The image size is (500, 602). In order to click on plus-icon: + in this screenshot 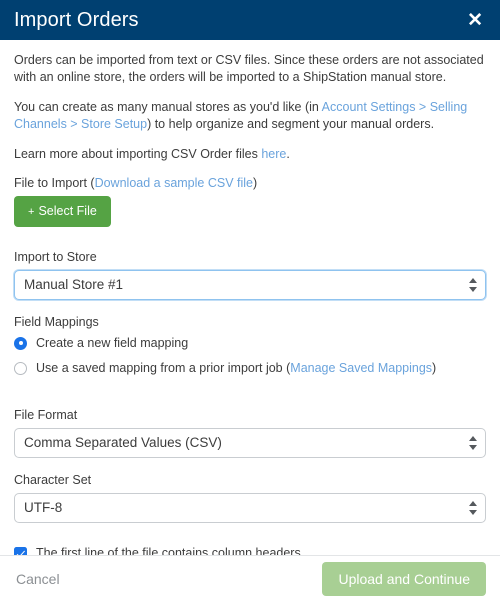, I will do `click(31, 212)`.